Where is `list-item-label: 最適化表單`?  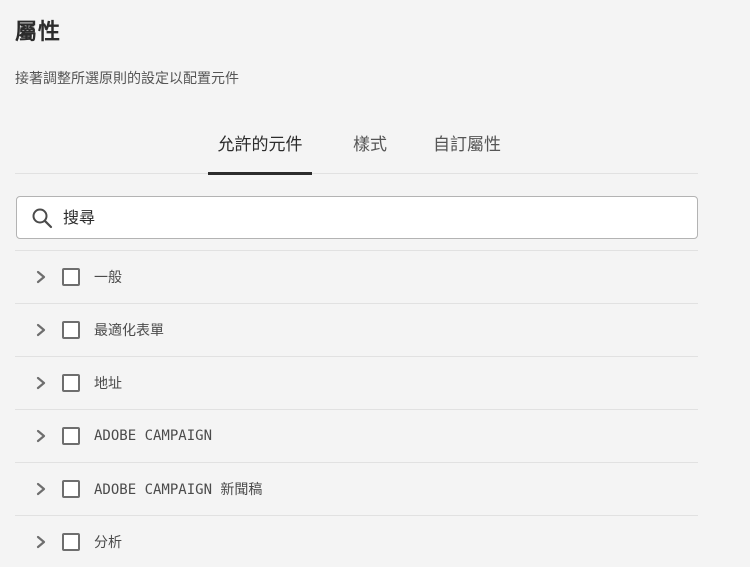
list-item-label: 最適化表單 is located at coordinates (129, 331).